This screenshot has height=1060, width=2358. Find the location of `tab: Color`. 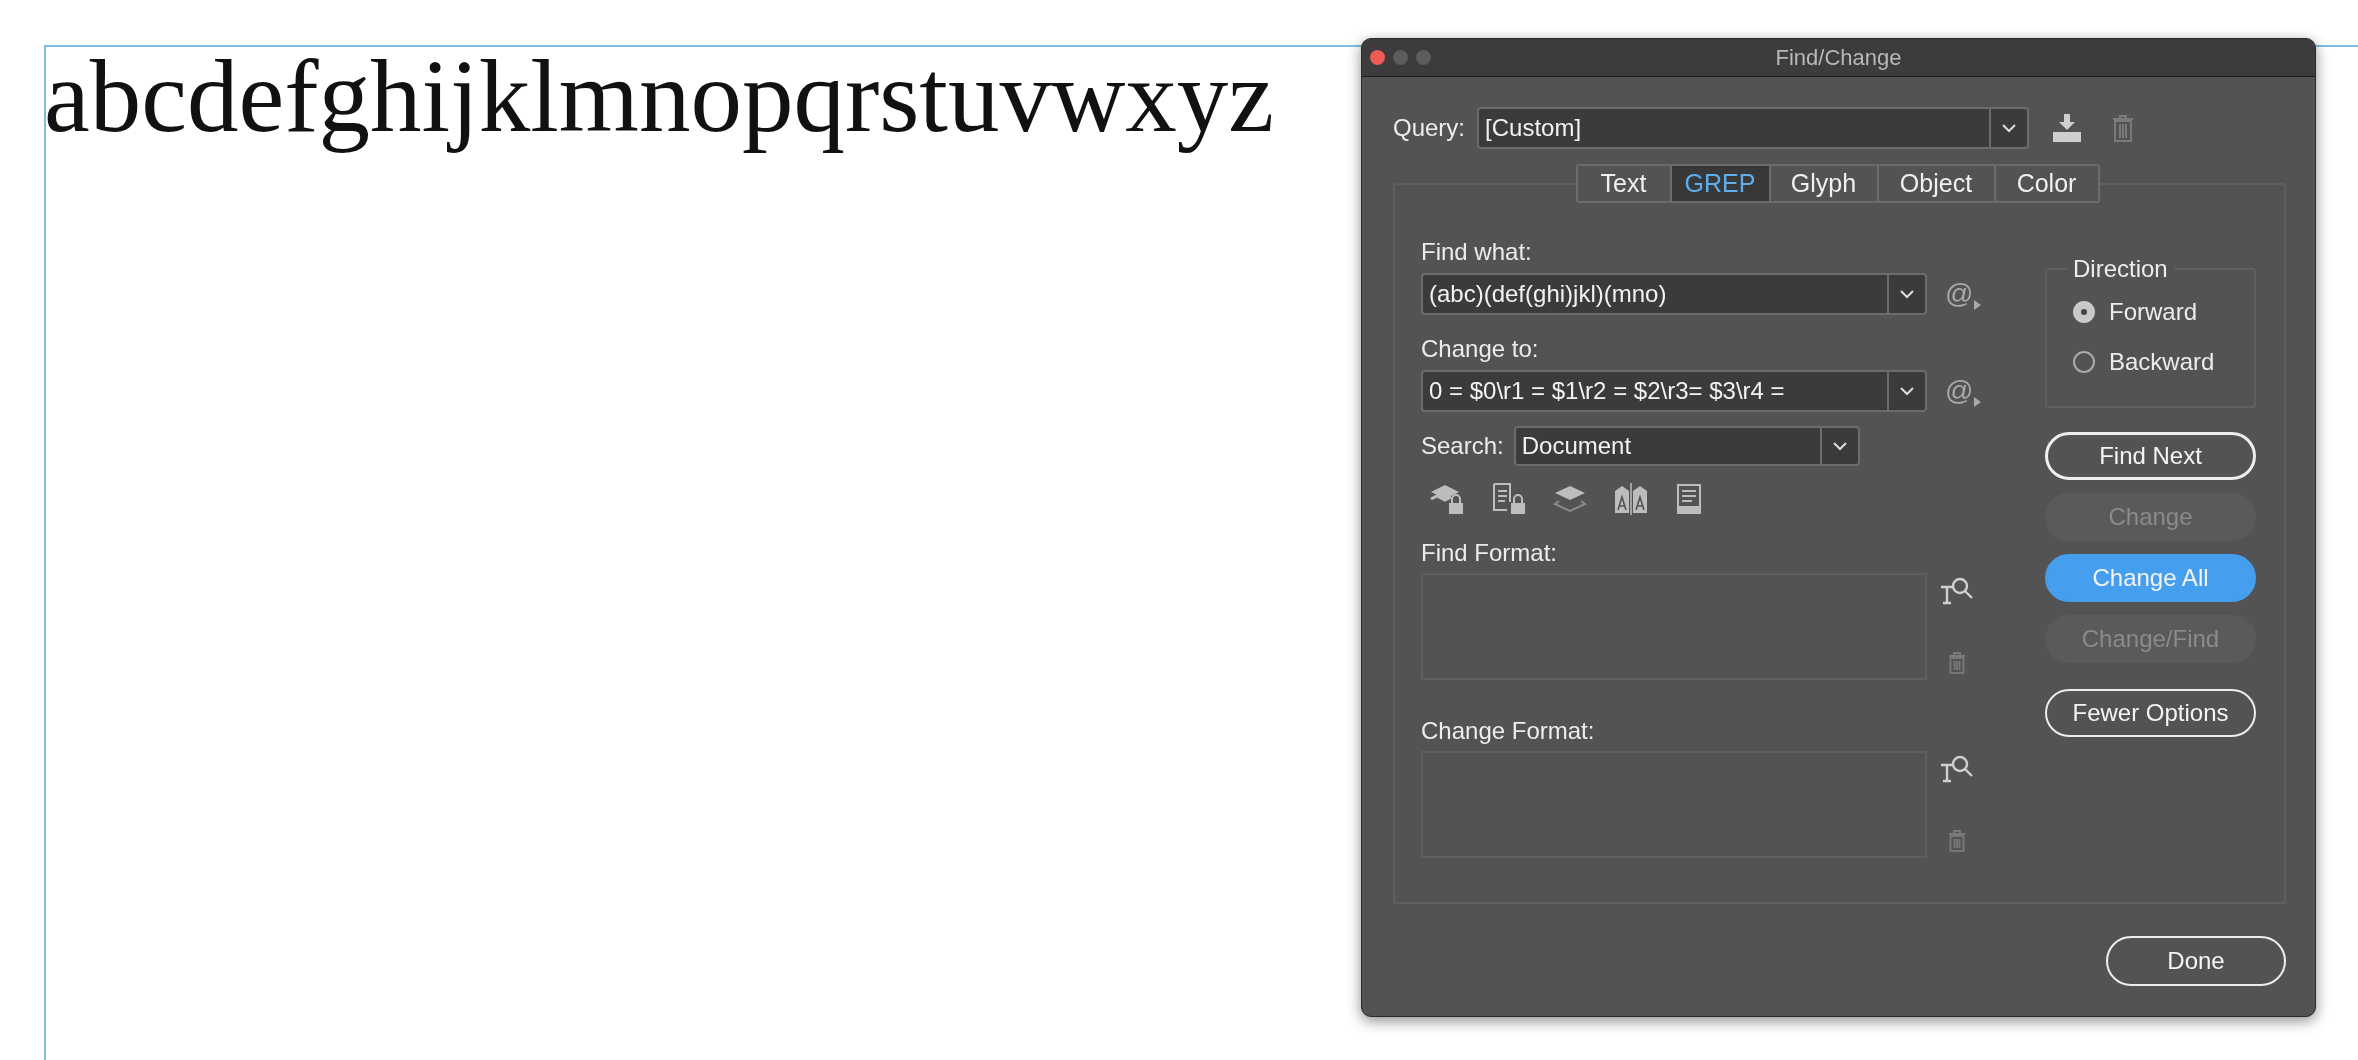

tab: Color is located at coordinates (2045, 183).